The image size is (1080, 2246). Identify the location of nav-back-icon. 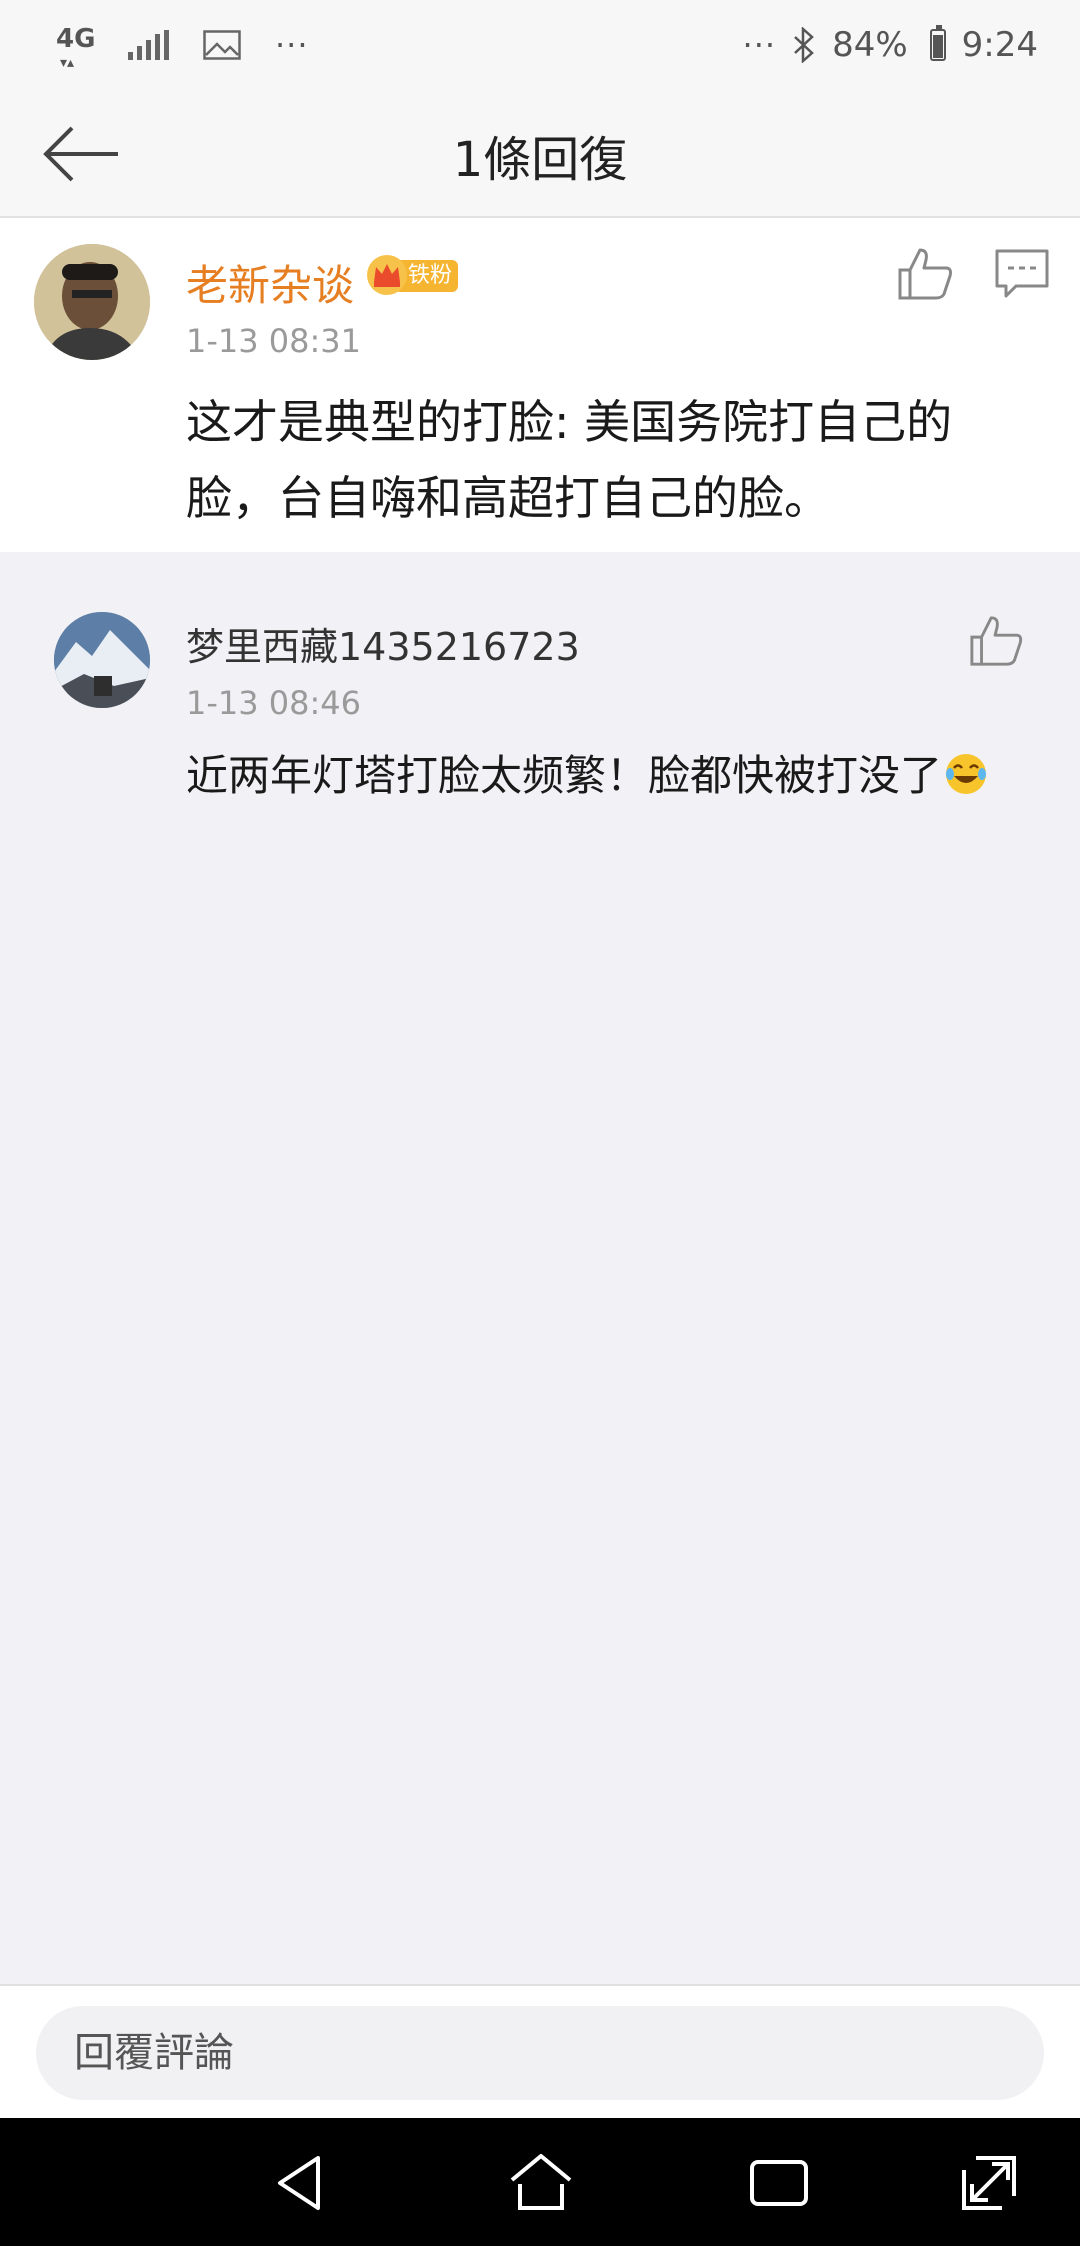
(299, 2183).